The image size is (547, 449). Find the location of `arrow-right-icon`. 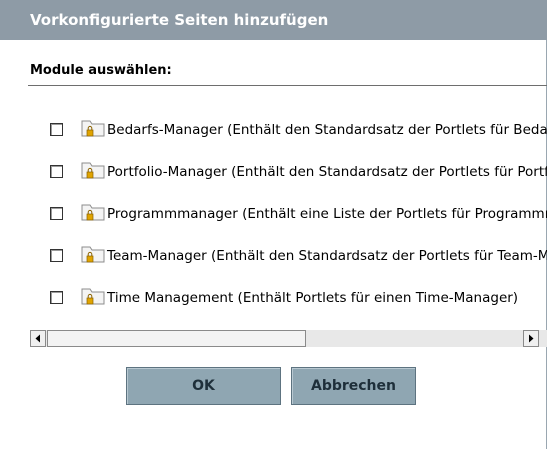

arrow-right-icon is located at coordinates (531, 338).